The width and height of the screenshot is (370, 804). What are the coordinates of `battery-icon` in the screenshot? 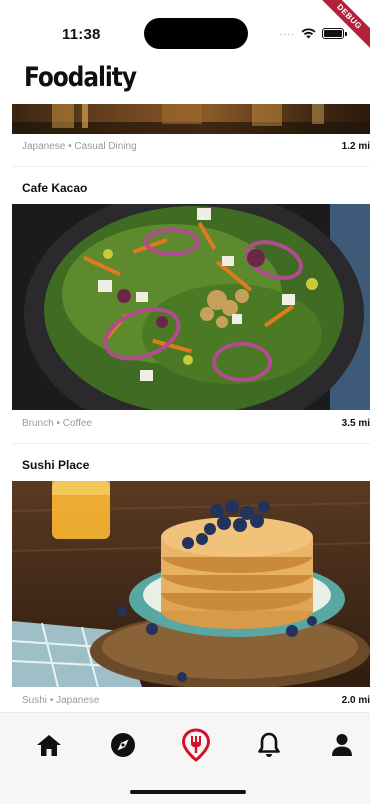 It's located at (334, 33).